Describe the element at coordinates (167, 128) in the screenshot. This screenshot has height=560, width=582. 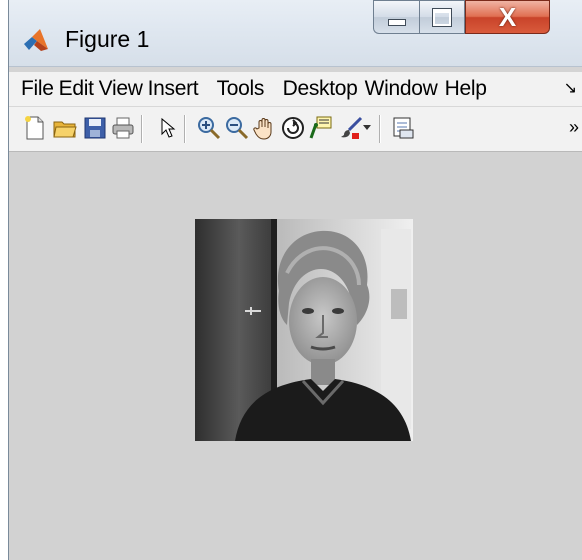
I see `select-arrow-icon` at that location.